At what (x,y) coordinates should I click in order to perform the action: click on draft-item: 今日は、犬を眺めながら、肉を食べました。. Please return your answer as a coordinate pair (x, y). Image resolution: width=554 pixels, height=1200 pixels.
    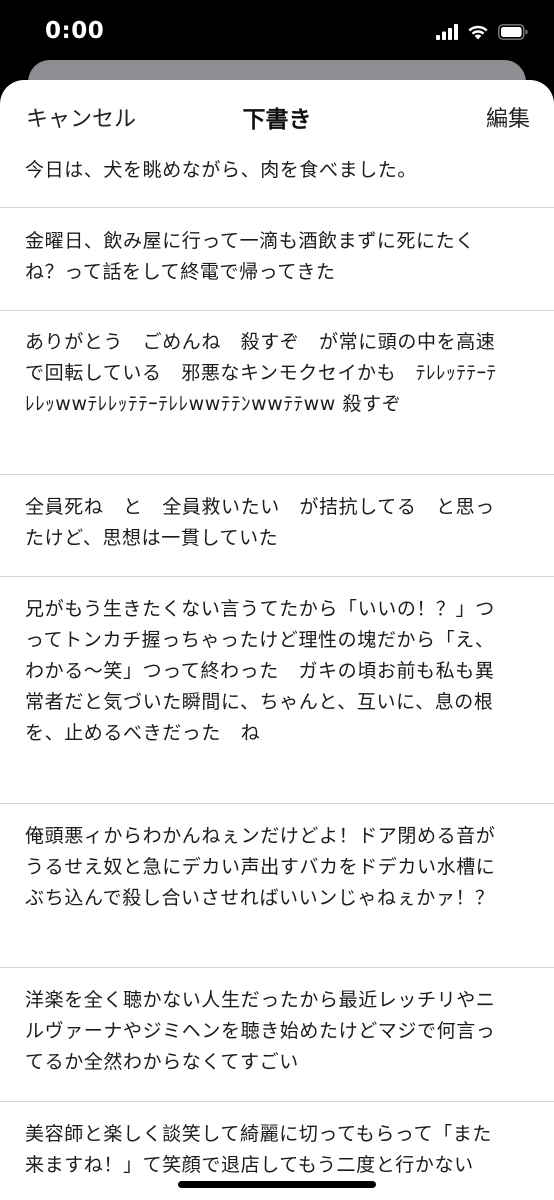
    Looking at the image, I should click on (277, 179).